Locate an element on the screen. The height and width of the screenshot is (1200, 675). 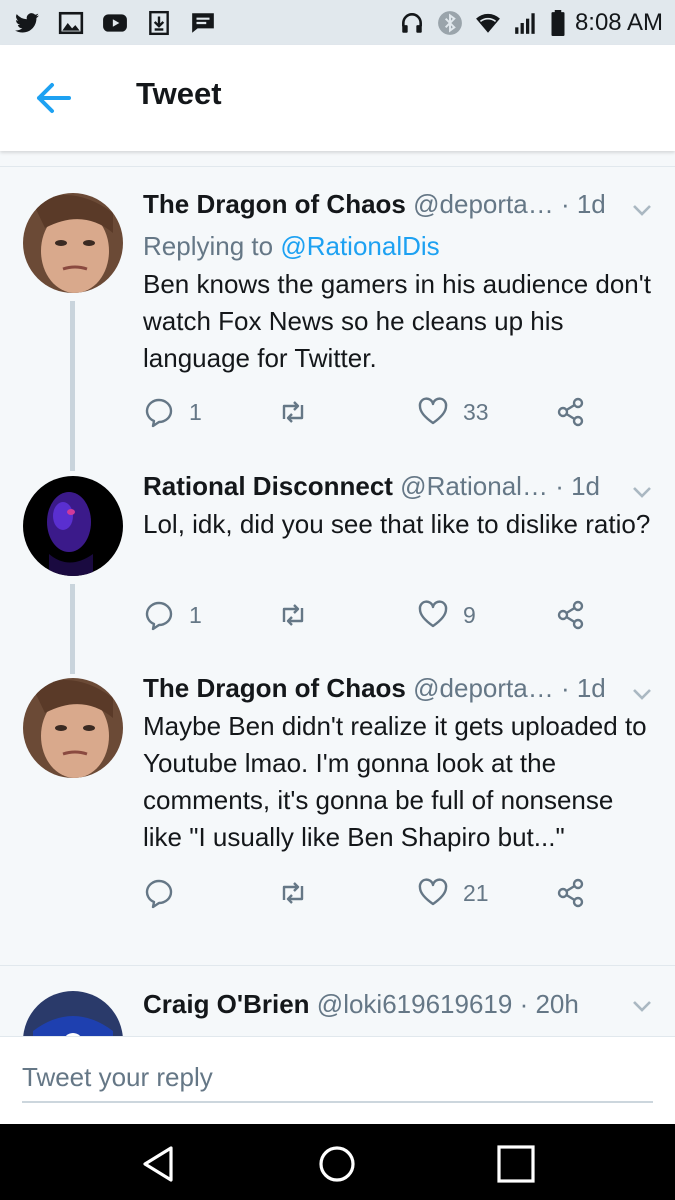
like-count: 21 is located at coordinates (476, 892).